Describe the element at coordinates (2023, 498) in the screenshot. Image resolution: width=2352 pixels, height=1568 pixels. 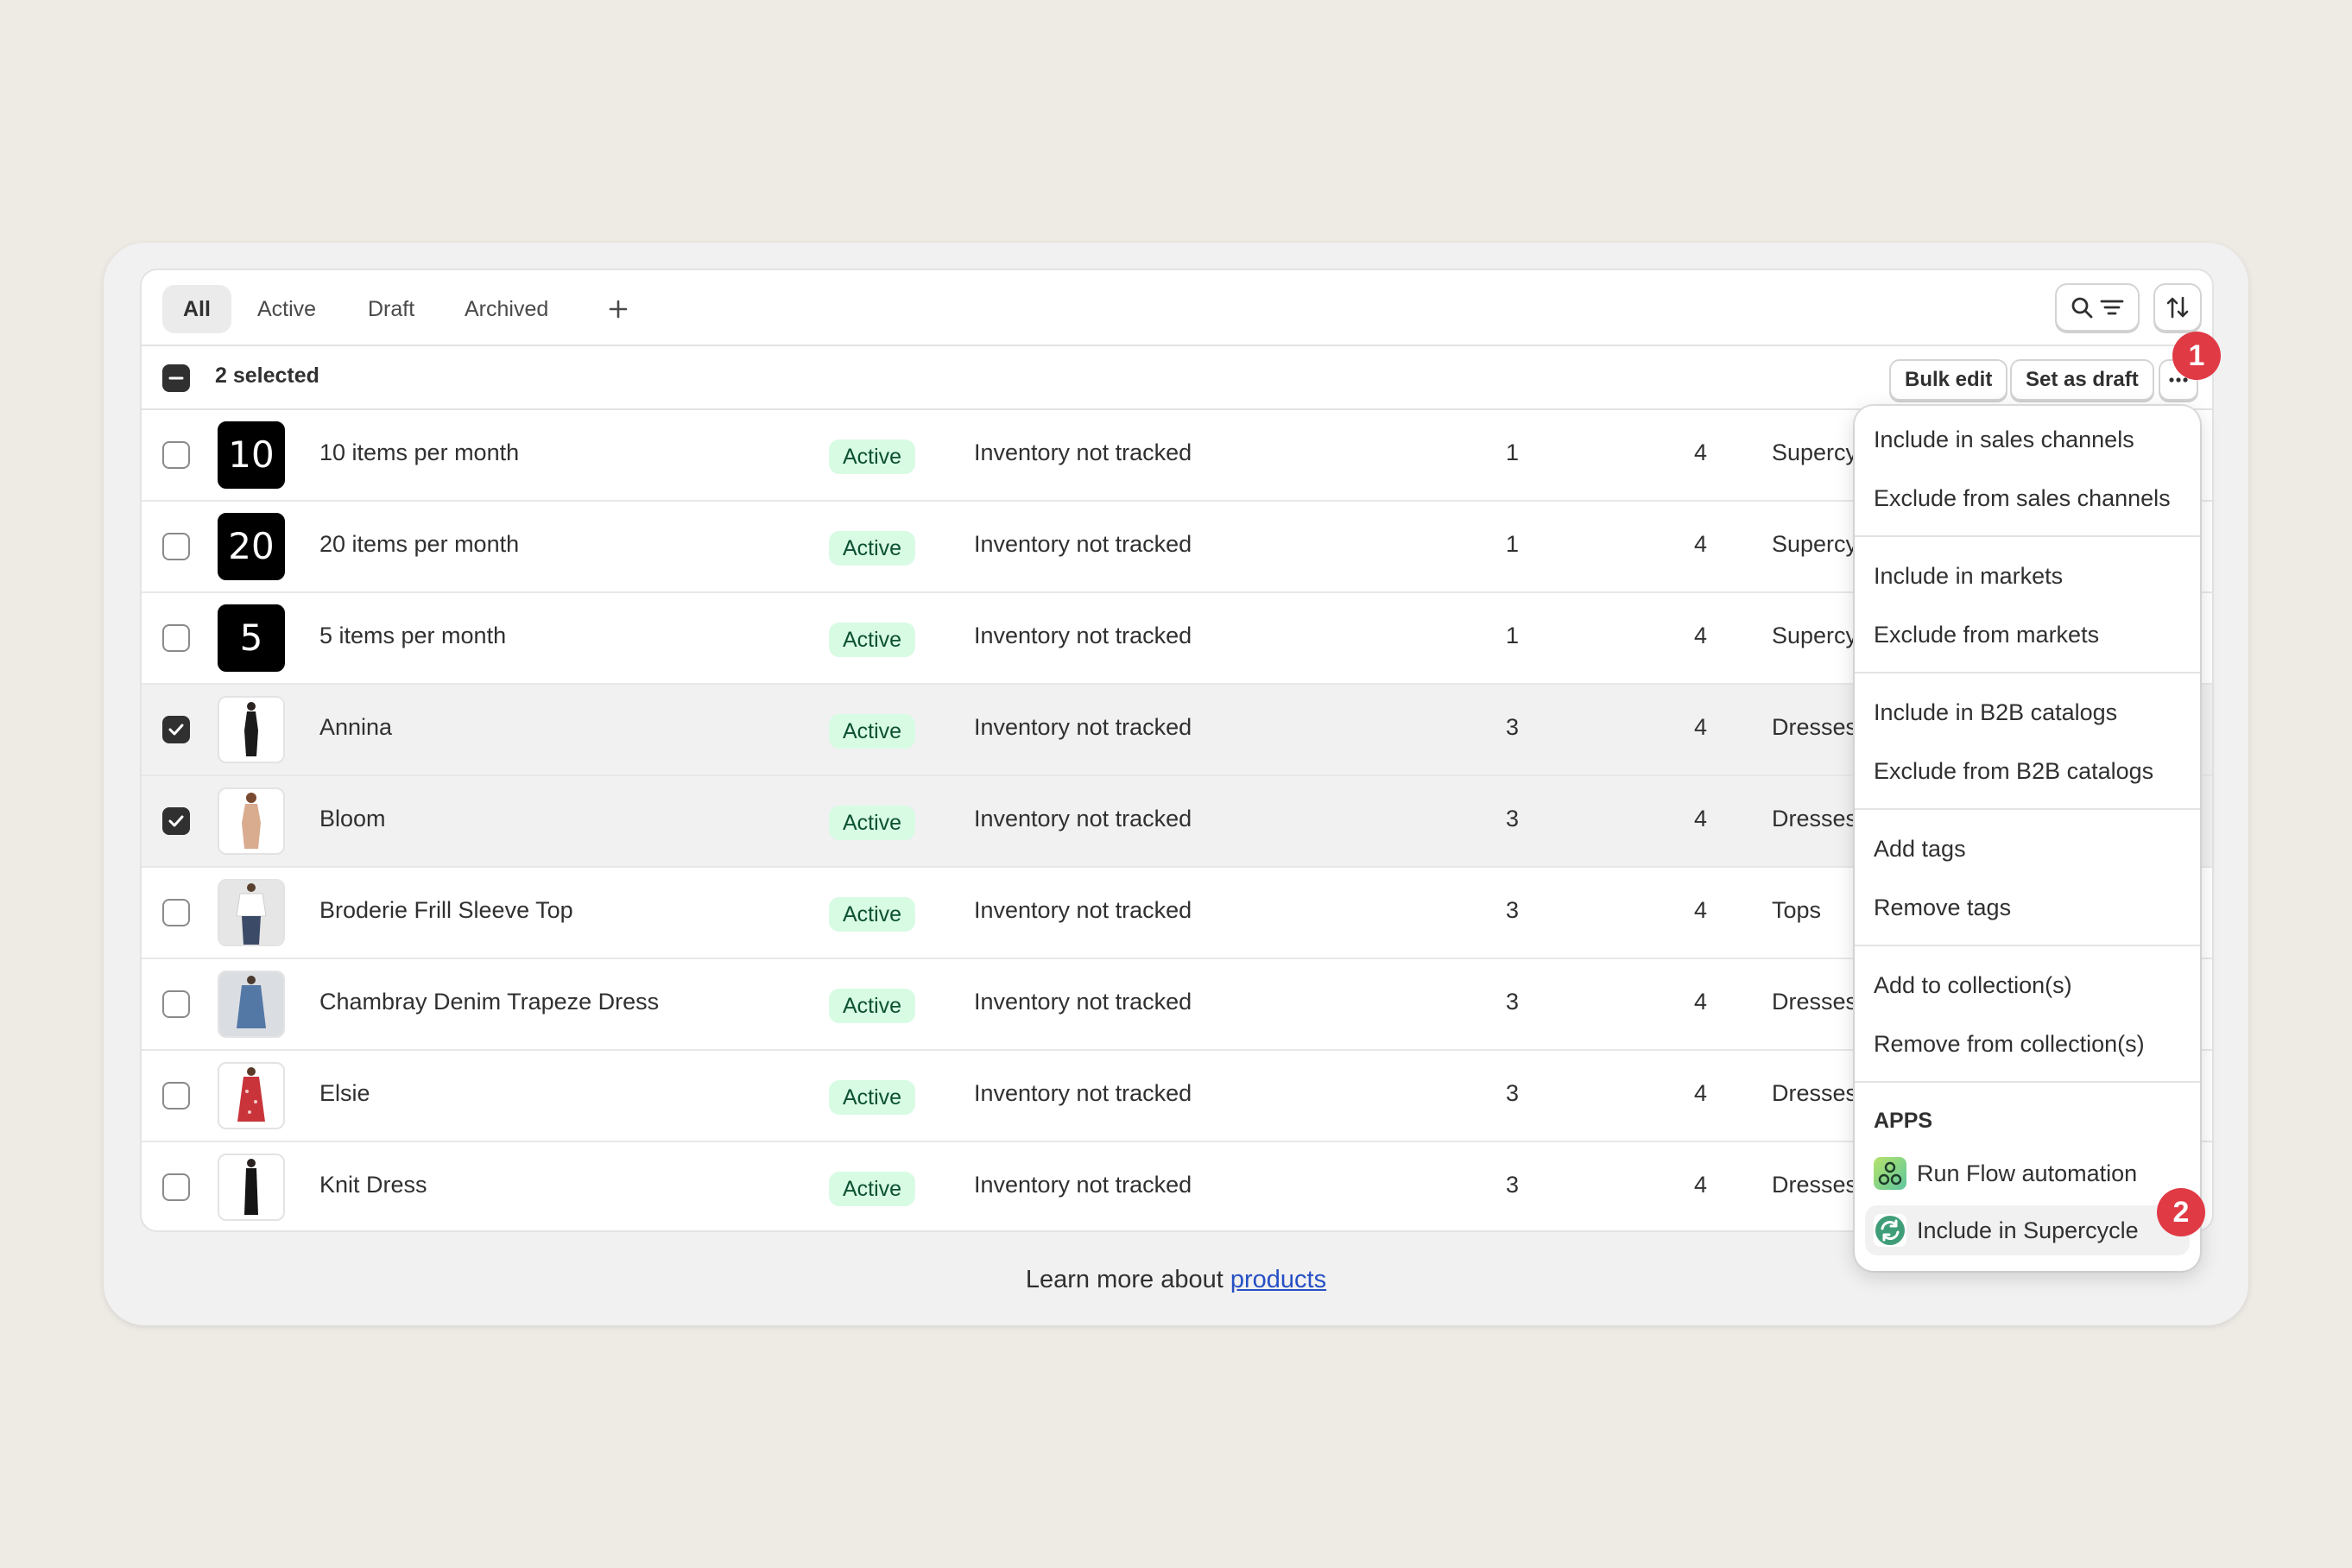
I see `menu-item-exclude-sales-channels: Exclude from sales channels` at that location.